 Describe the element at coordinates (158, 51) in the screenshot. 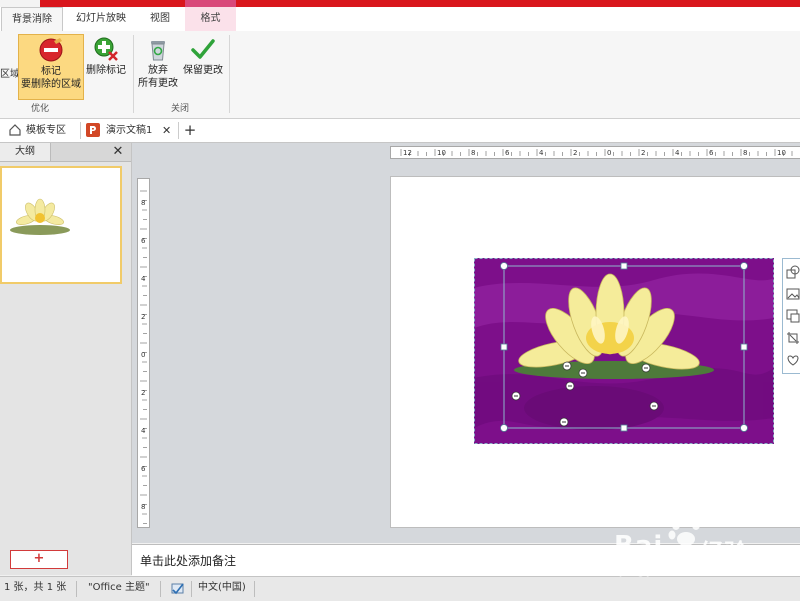

I see `recycle-bin-icon` at that location.